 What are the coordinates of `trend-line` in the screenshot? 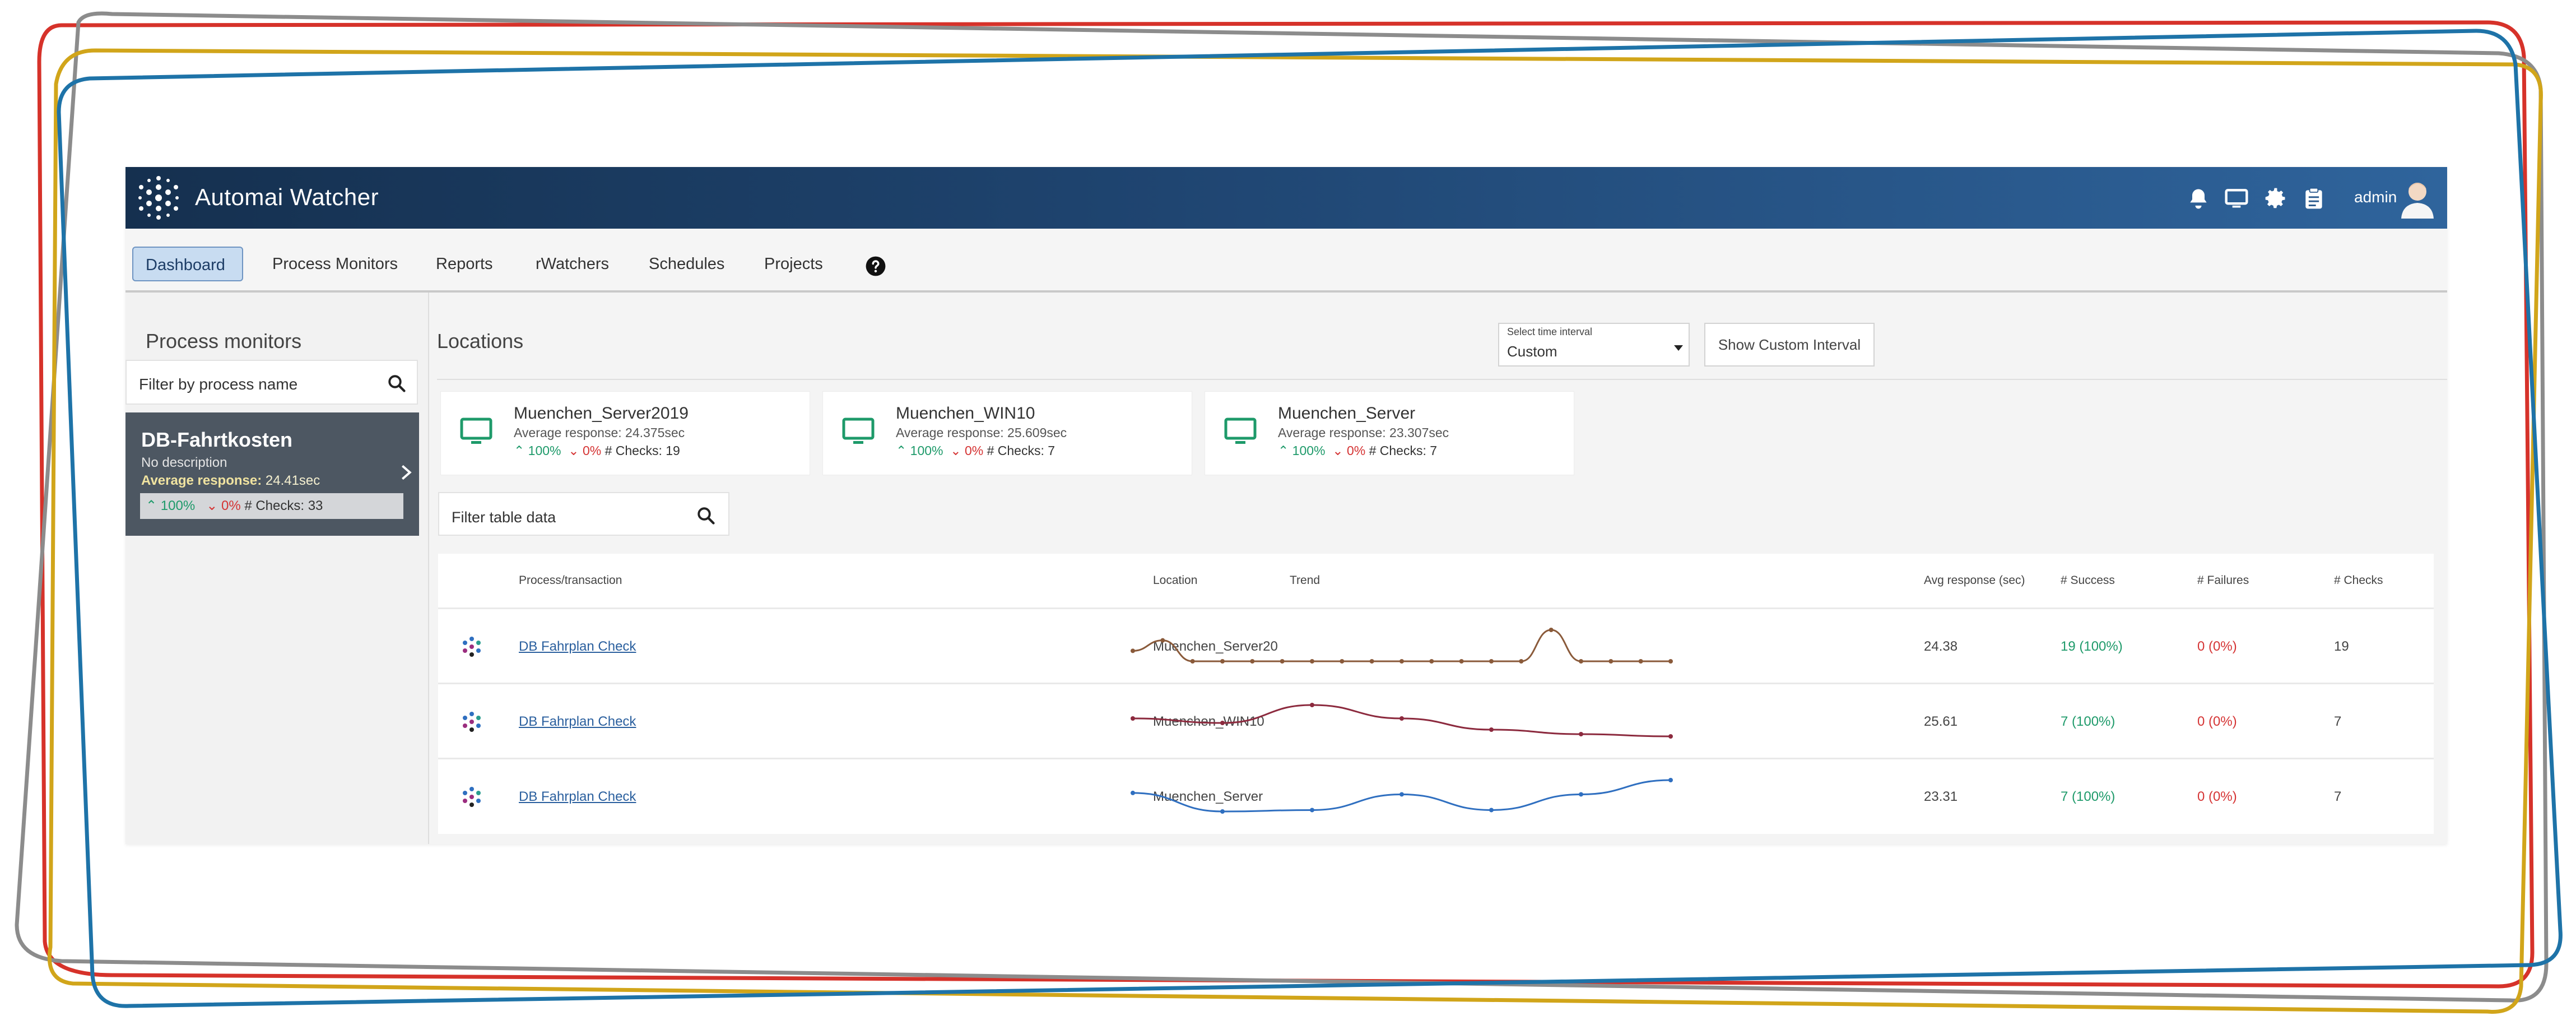 It's located at (1401, 645).